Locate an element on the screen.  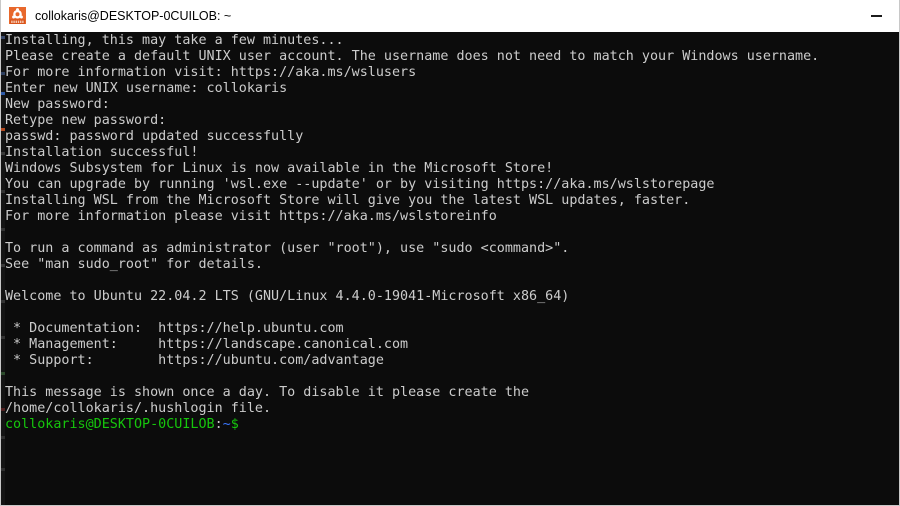
terminal-line: passwd: password updated successfully is located at coordinates (452, 137).